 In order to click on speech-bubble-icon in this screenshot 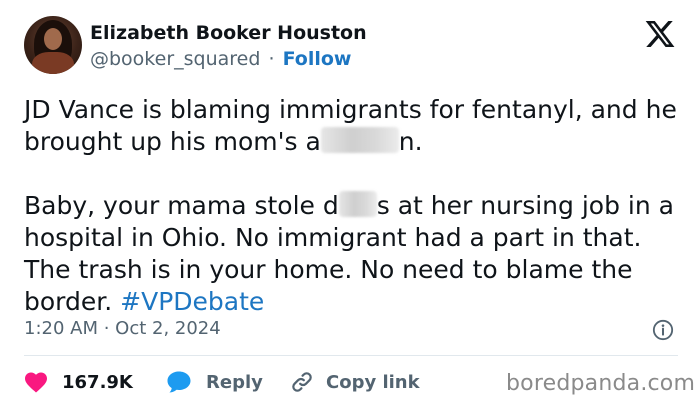, I will do `click(179, 382)`.